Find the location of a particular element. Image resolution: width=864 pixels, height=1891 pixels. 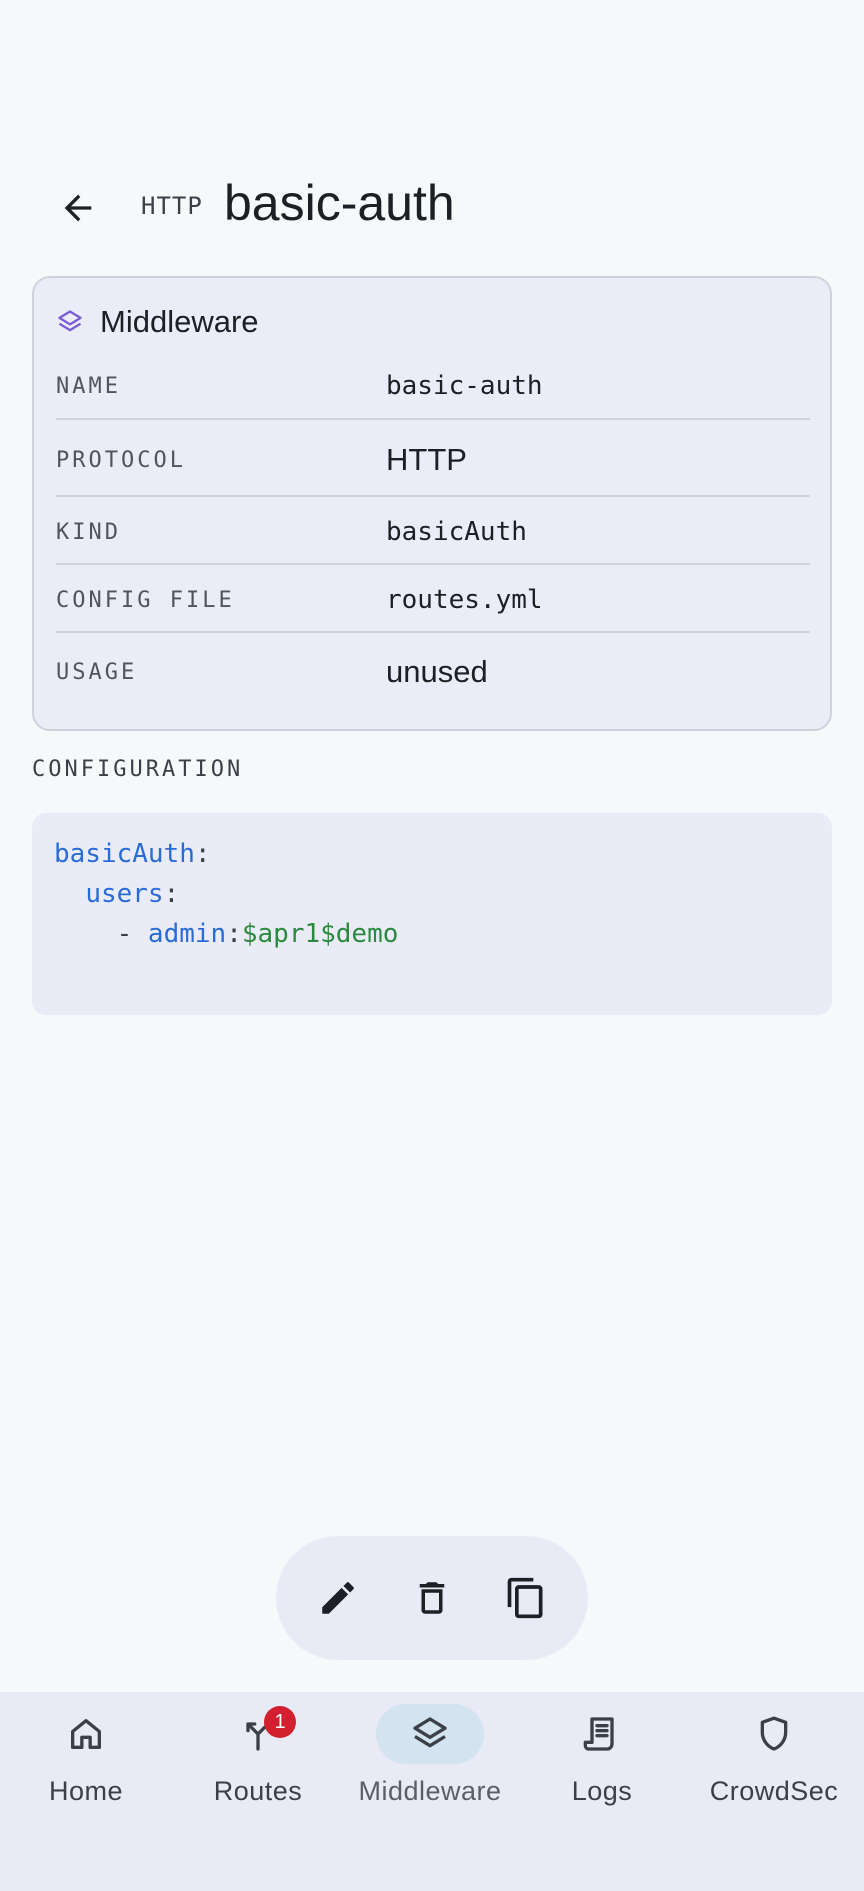

nav-label: Middleware is located at coordinates (430, 1791).